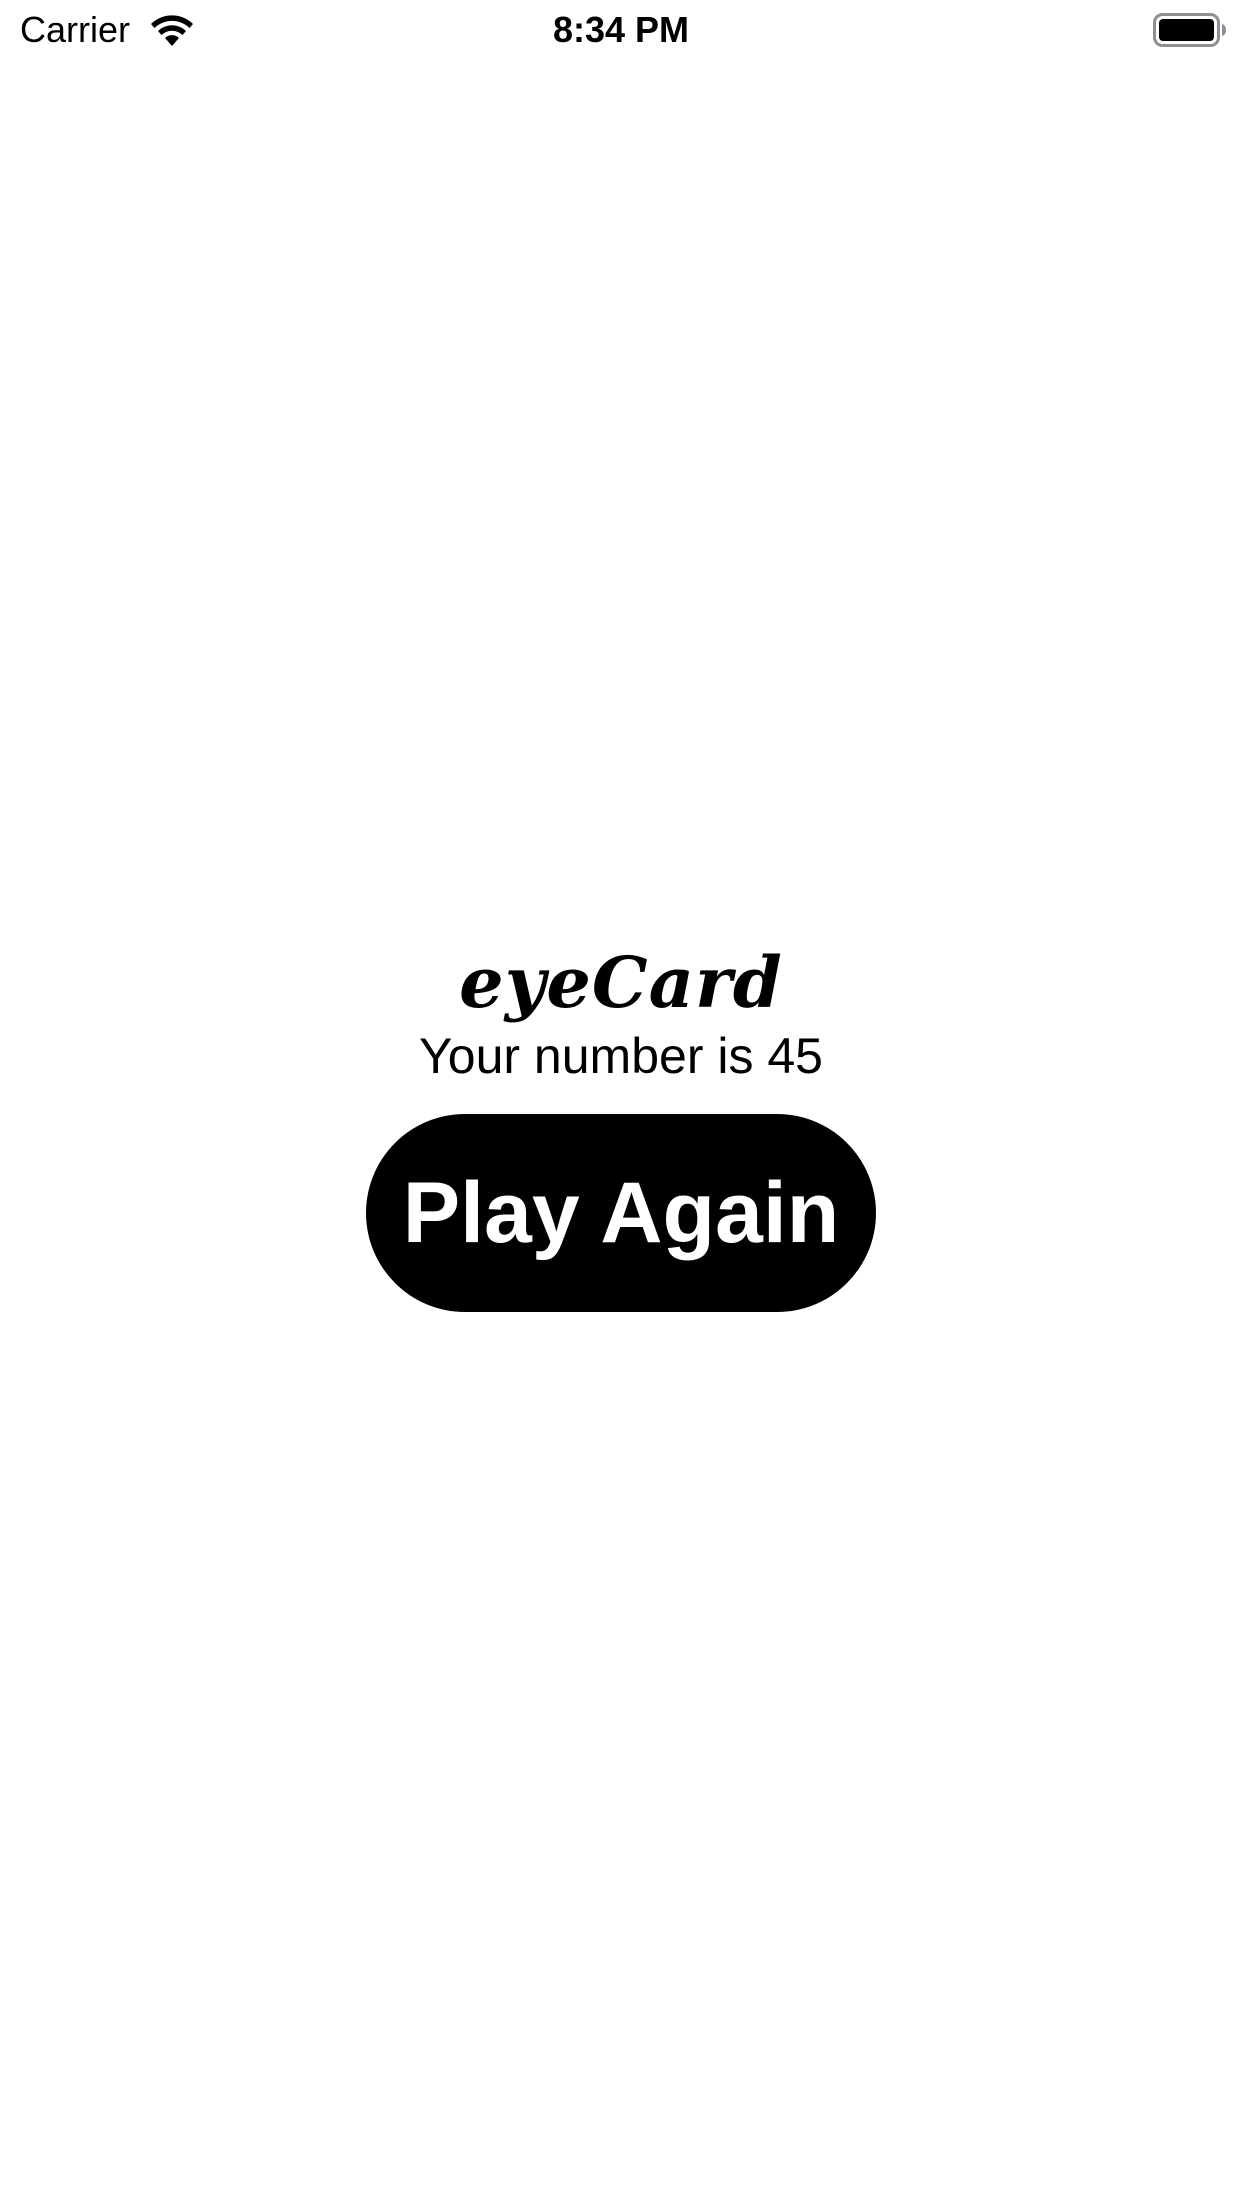 Image resolution: width=1242 pixels, height=2208 pixels. I want to click on clock: 8:34 PM, so click(621, 29).